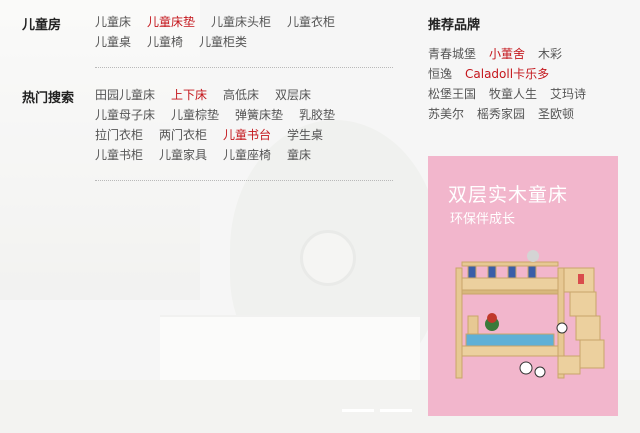  I want to click on link-row: 田园儿童床 上下床 高低床 双层床, so click(245, 97).